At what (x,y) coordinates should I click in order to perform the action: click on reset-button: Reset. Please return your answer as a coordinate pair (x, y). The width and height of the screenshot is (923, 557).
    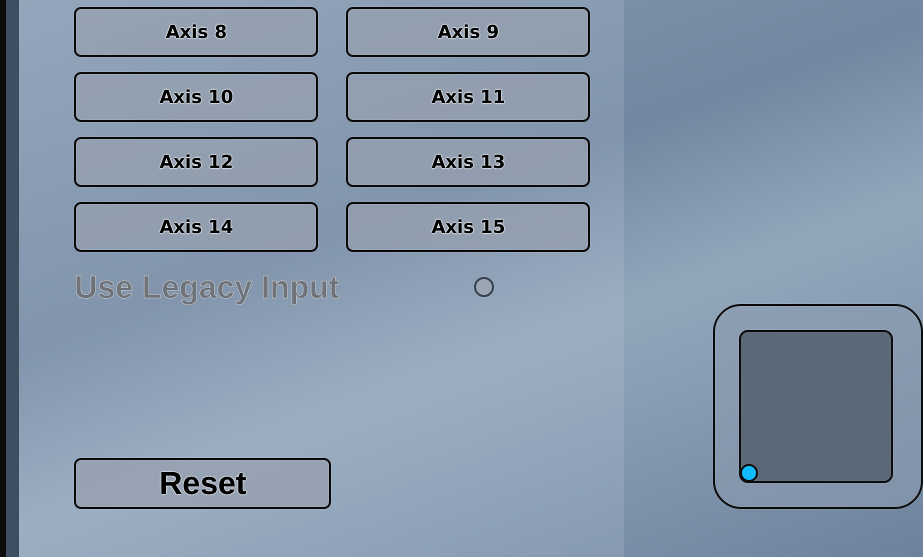
    Looking at the image, I should click on (203, 483).